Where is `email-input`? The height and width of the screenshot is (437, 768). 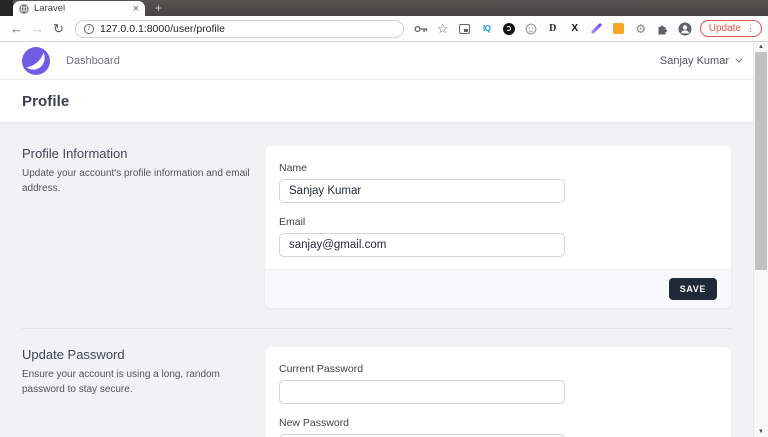
email-input is located at coordinates (422, 245).